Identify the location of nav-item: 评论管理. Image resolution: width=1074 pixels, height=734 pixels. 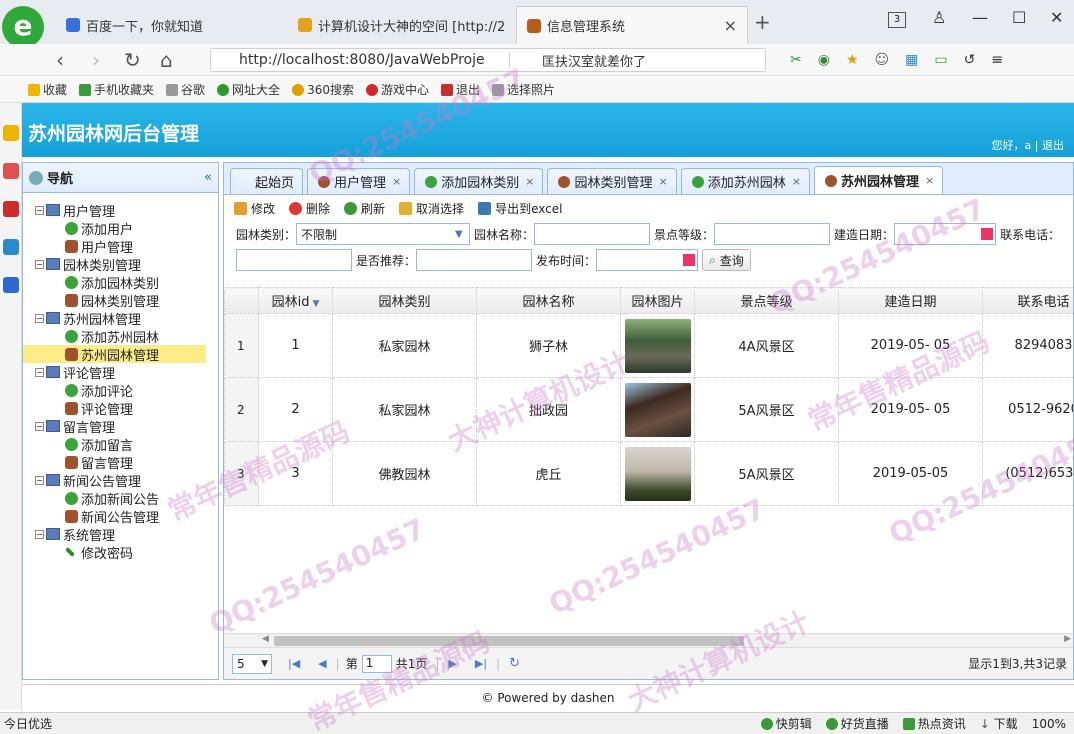
(120, 408).